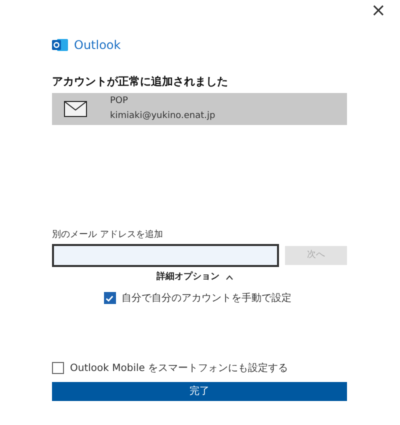 The width and height of the screenshot is (400, 425). What do you see at coordinates (97, 45) in the screenshot?
I see `brand-name: Outlook` at bounding box center [97, 45].